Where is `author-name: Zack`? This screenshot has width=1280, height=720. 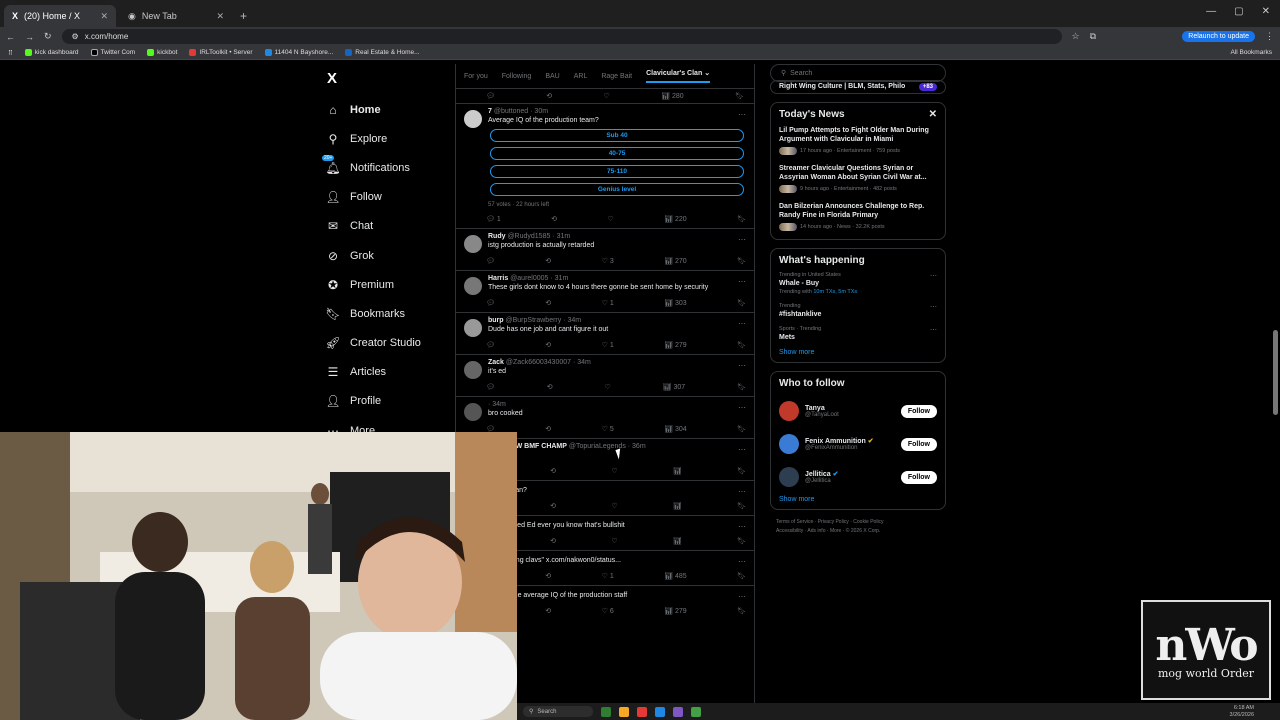 author-name: Zack is located at coordinates (496, 362).